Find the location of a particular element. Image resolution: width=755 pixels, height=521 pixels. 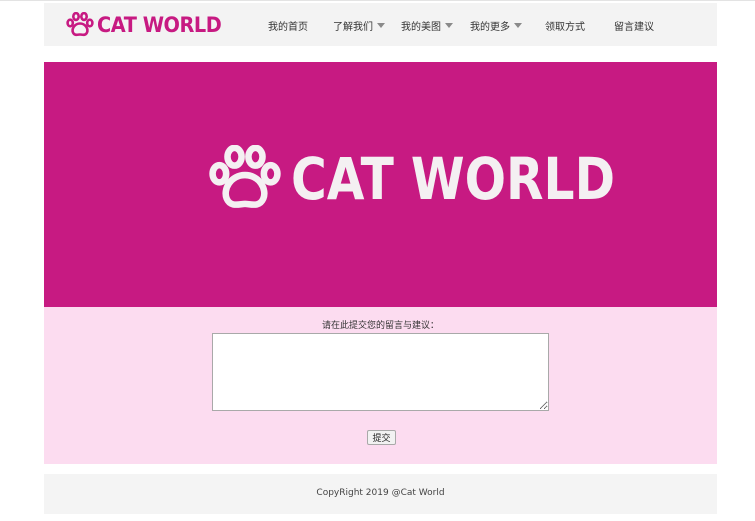

copyright-text: CopyRight 2019 @Cat World is located at coordinates (380, 493).